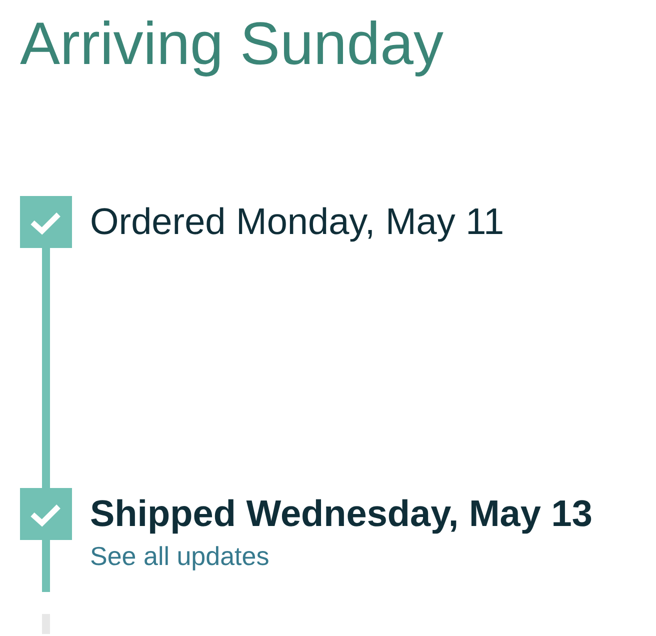 The image size is (656, 636). Describe the element at coordinates (341, 514) in the screenshot. I see `step-label: Shipped Wednesday, May 13` at that location.